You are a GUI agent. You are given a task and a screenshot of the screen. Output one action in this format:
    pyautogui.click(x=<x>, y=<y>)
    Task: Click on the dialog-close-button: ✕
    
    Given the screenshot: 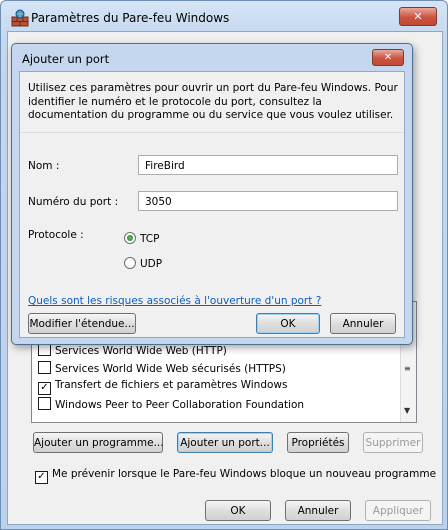 What is the action you would take?
    pyautogui.click(x=388, y=57)
    